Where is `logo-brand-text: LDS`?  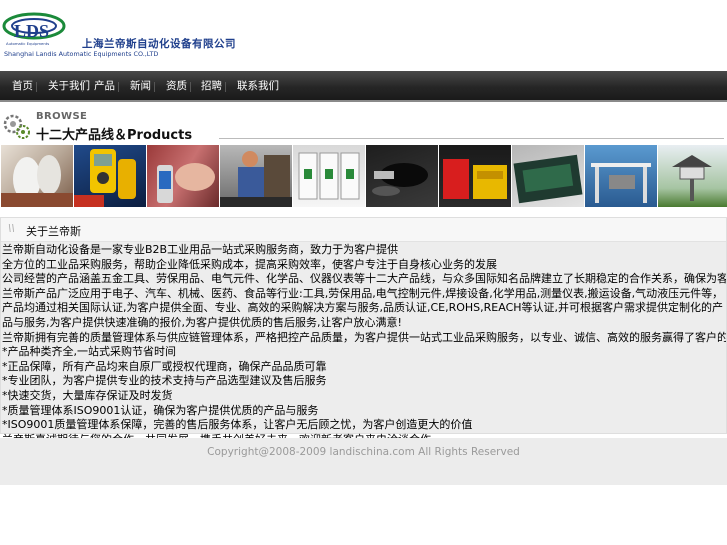 logo-brand-text: LDS is located at coordinates (31, 31).